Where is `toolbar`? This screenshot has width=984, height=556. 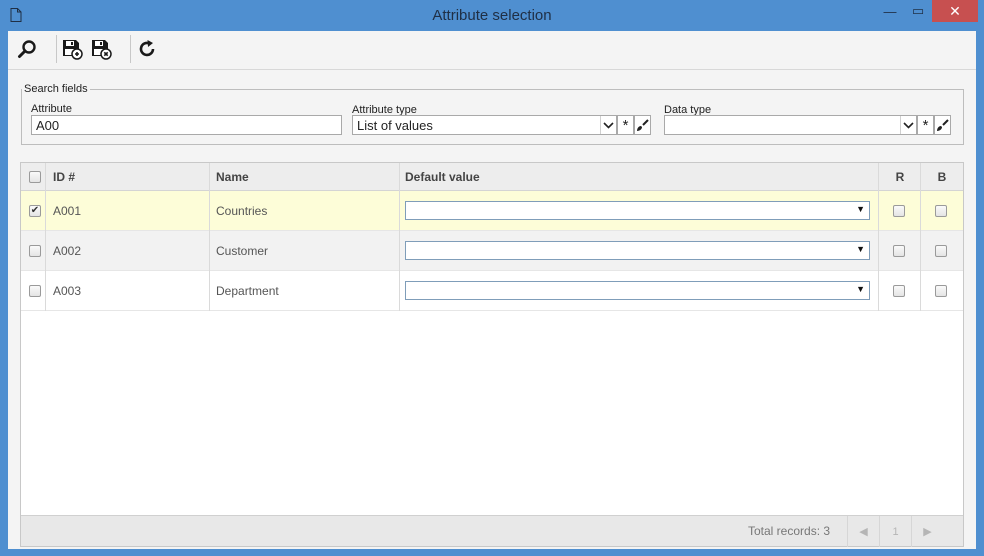 toolbar is located at coordinates (492, 50).